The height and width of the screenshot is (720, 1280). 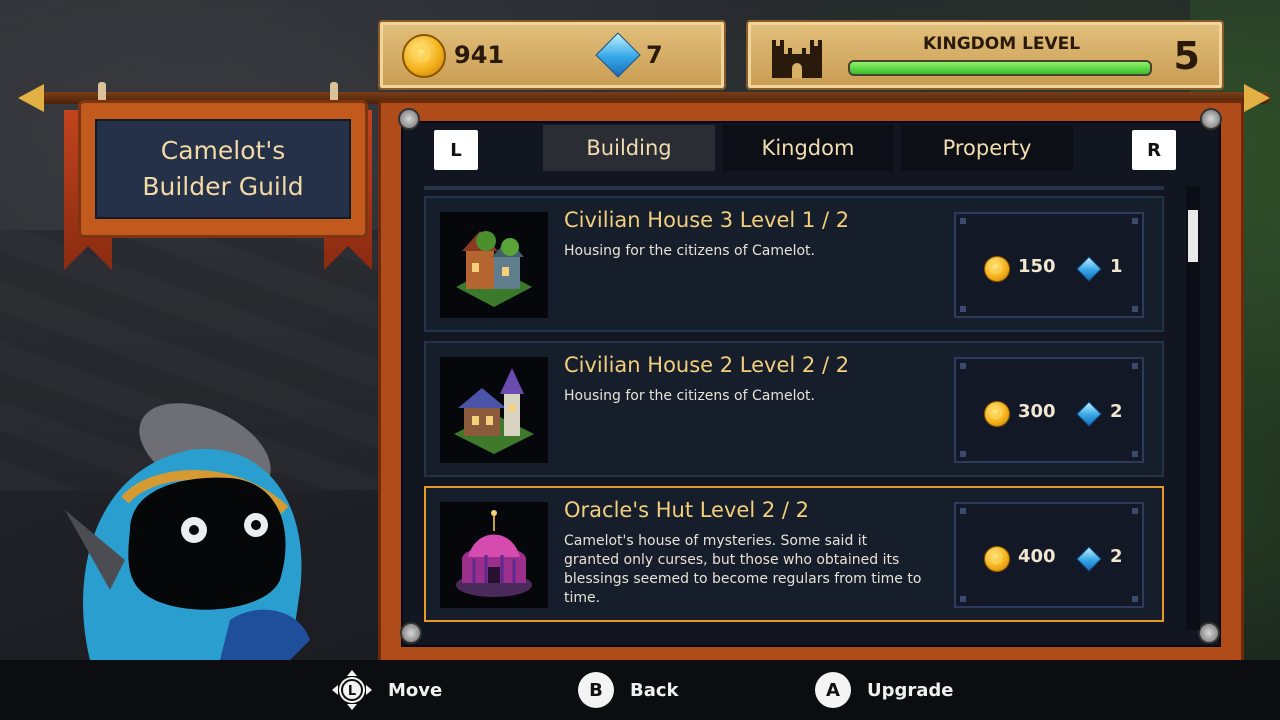 I want to click on building-title: Civilian House 3 Level 1 / 2, so click(x=707, y=220).